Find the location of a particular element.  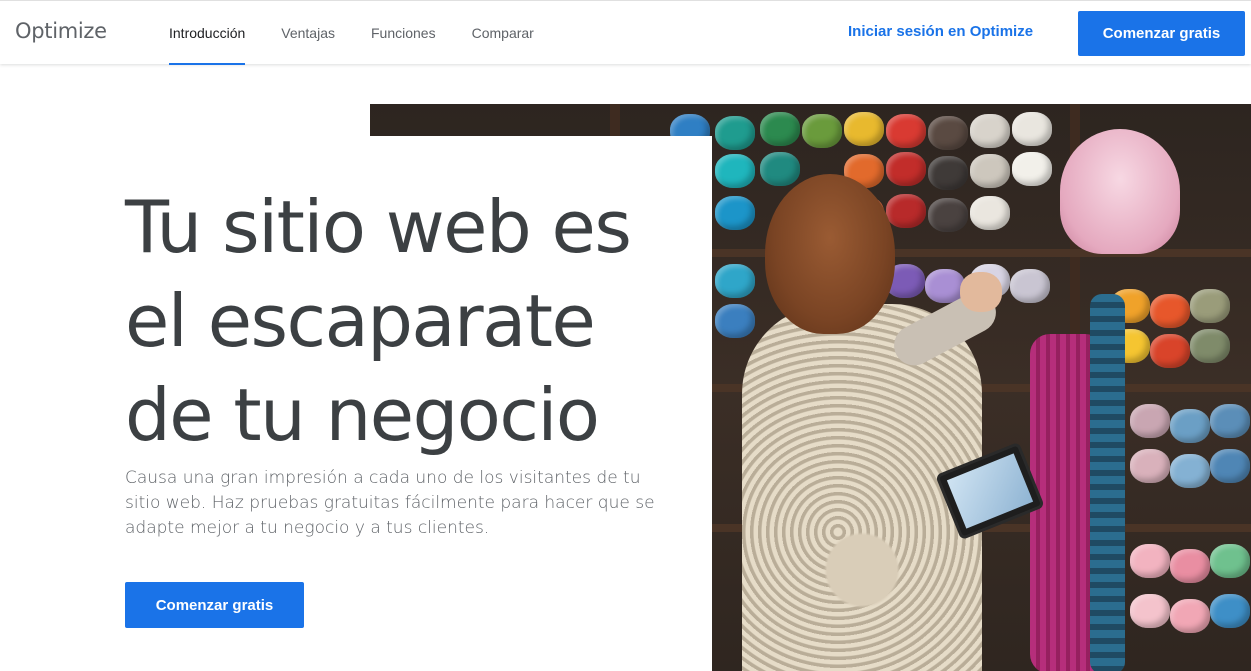

hero-title-line: el escaparate is located at coordinates (360, 321).